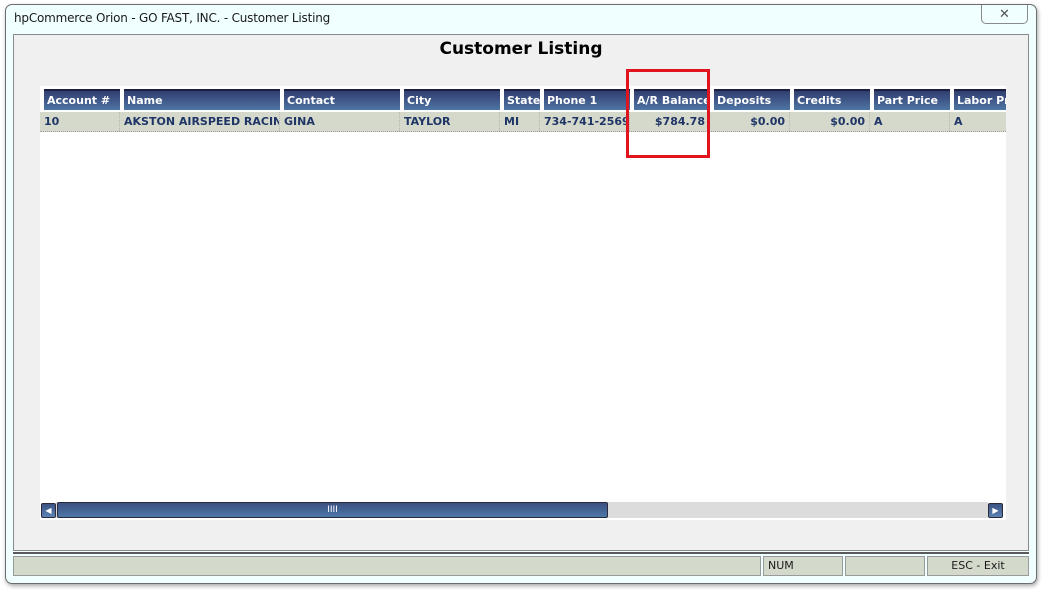 This screenshot has height=590, width=1042. I want to click on horizontal-scrollbar: ◀ IIII ▶, so click(523, 510).